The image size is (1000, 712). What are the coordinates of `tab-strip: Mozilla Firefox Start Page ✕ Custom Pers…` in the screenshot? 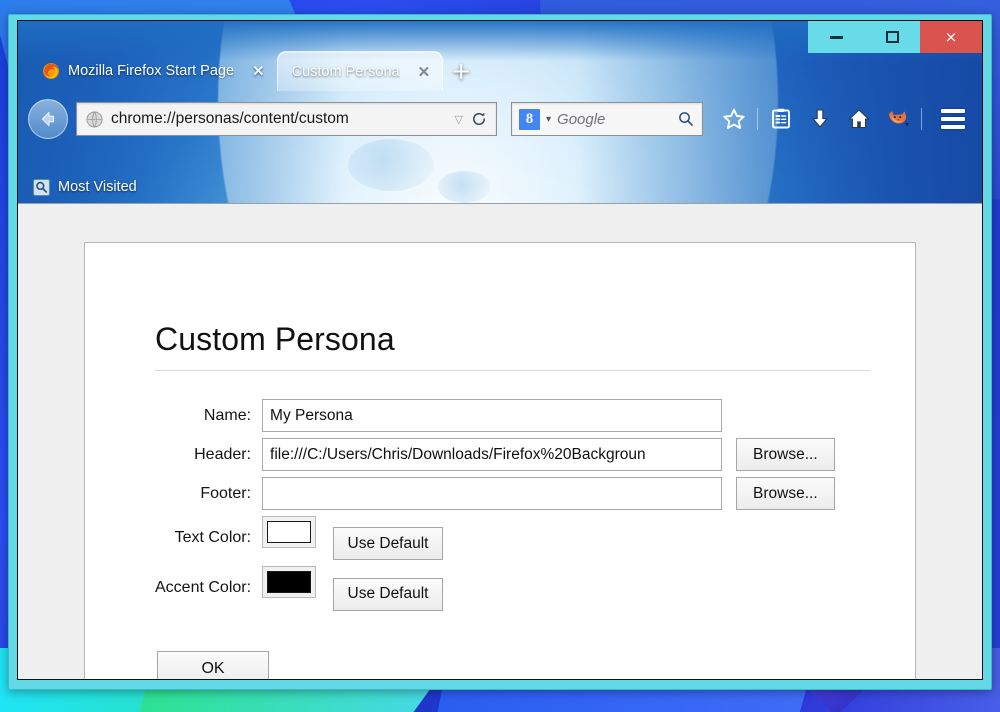 It's located at (505, 70).